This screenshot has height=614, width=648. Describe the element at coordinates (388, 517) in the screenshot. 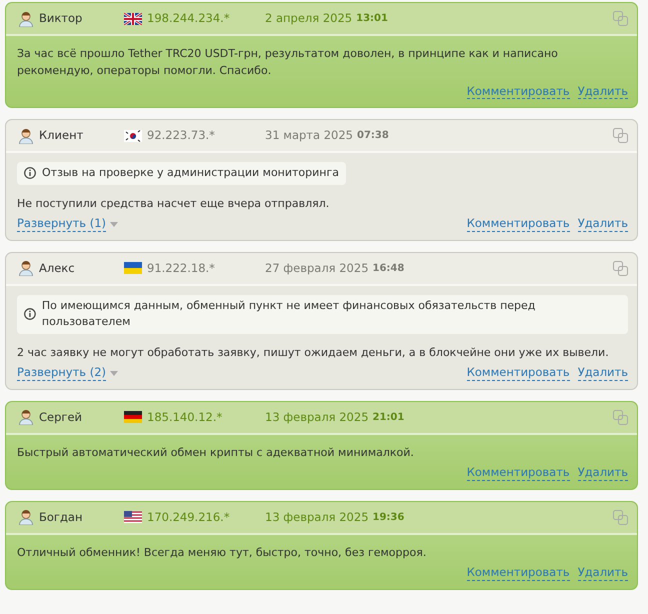

I see `review-time: 19:36` at that location.